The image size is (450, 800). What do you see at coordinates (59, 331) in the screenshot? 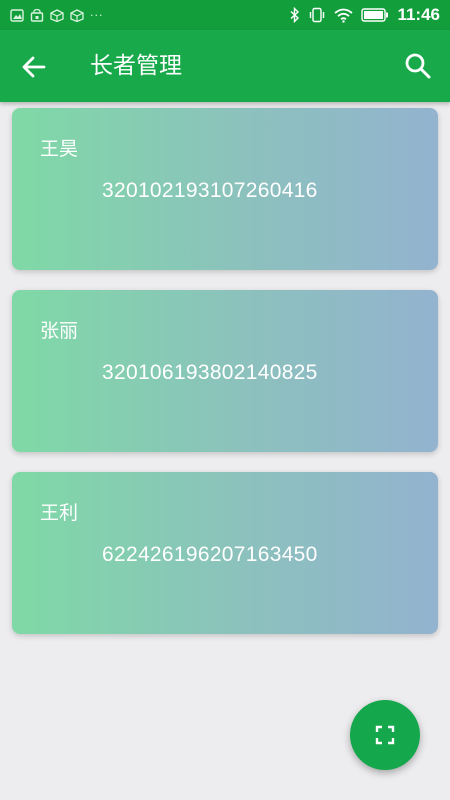
I see `elder-name: 张丽` at bounding box center [59, 331].